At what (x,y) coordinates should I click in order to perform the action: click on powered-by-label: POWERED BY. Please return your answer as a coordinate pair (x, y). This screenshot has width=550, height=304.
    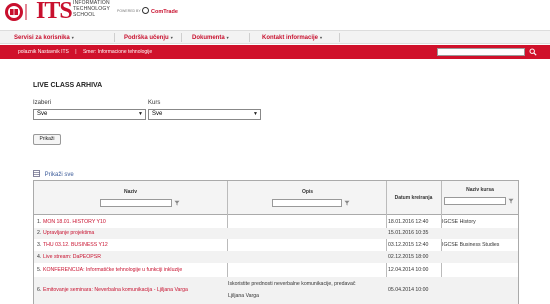
    Looking at the image, I should click on (129, 11).